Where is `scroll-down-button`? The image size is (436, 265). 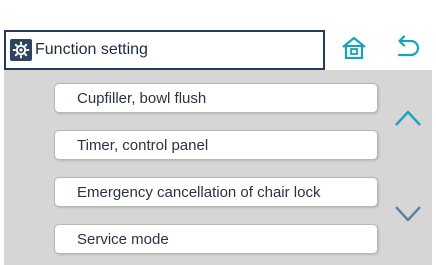
scroll-down-button is located at coordinates (408, 216).